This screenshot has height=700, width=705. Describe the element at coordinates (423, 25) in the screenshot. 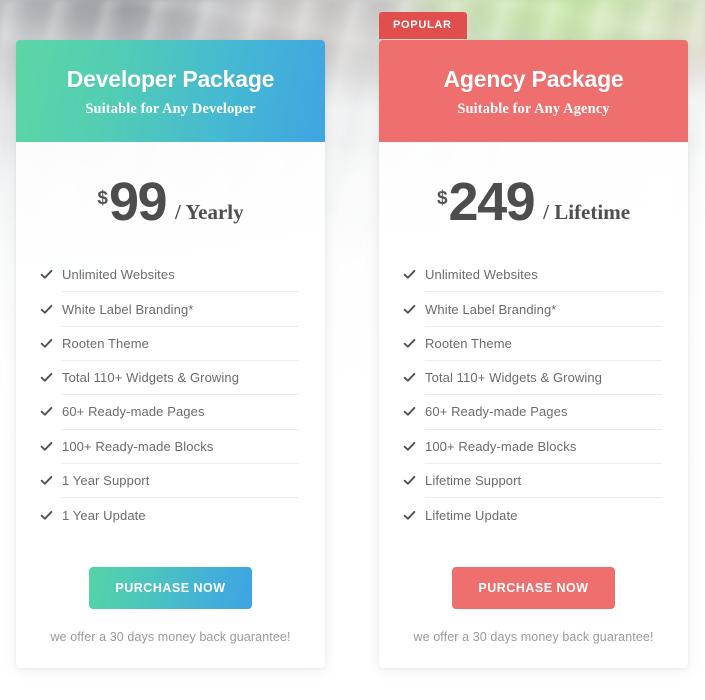

I see `popular-badge: POPULAR` at that location.